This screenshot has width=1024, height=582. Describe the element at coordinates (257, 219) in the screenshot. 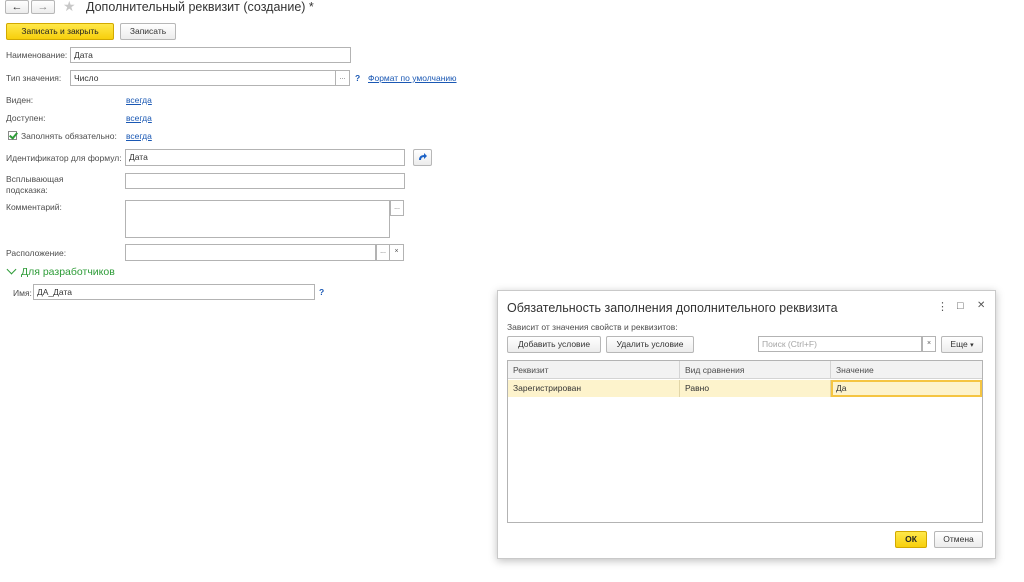

I see `comment-field` at that location.